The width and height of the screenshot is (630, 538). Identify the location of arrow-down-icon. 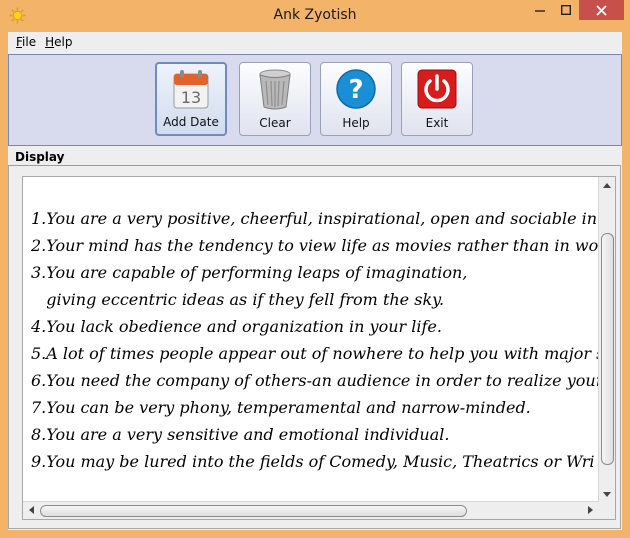
(607, 494).